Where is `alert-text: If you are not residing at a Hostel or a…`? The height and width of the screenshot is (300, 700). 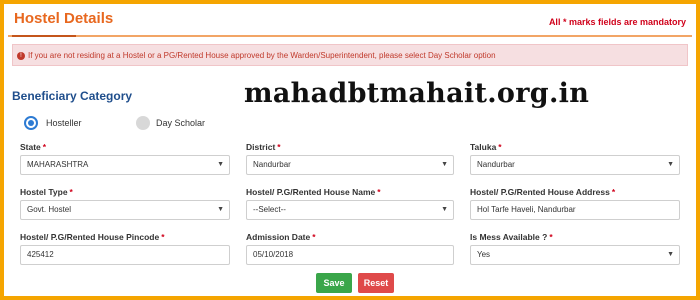 alert-text: If you are not residing at a Hostel or a… is located at coordinates (262, 55).